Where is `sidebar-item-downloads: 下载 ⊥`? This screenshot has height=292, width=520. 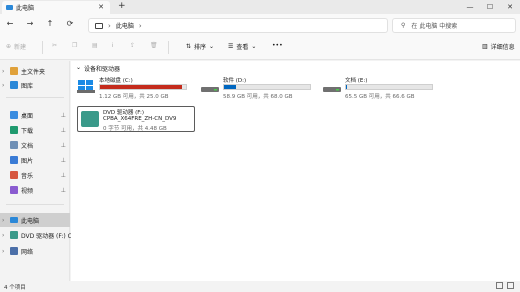
sidebar-item-downloads: 下载 ⊥ is located at coordinates (35, 130).